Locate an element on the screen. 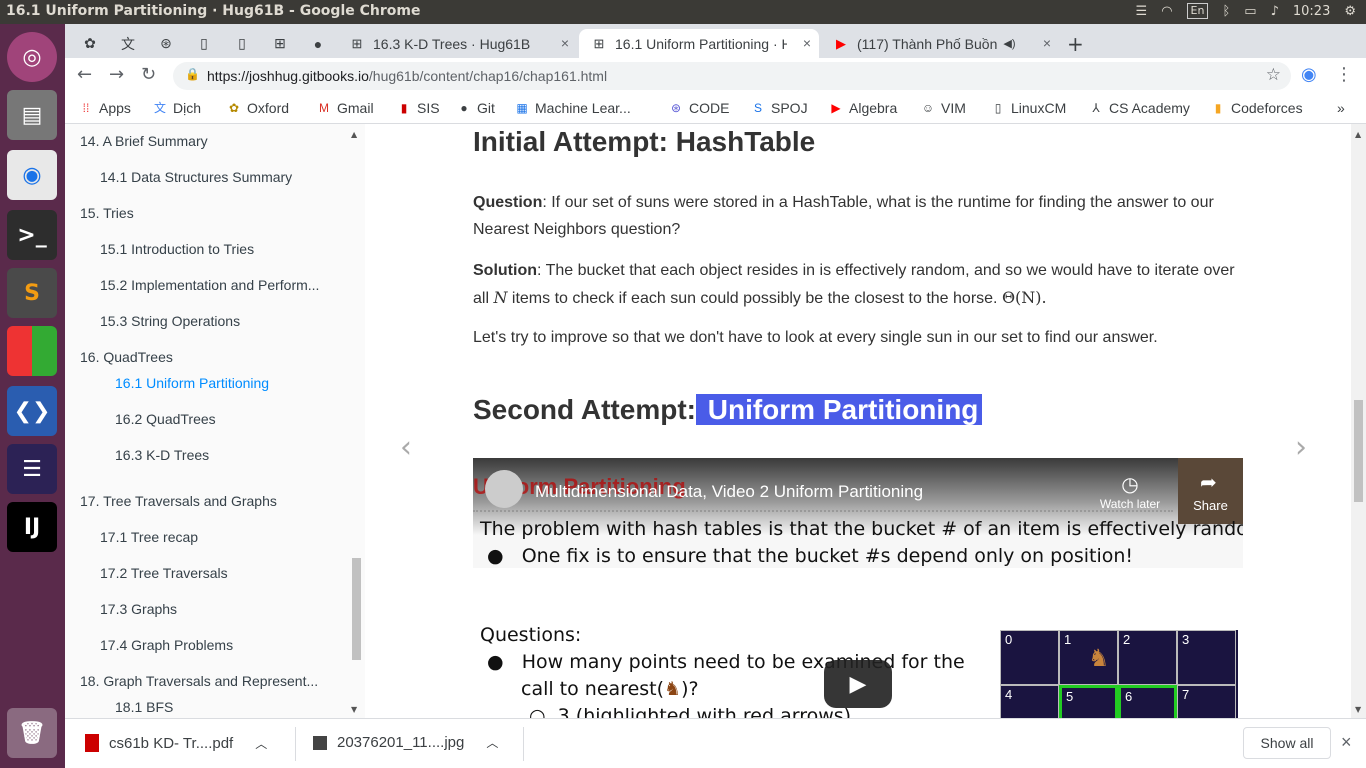 The image size is (1366, 768). previous-page-chevron-icon: ‹ is located at coordinates (406, 447).